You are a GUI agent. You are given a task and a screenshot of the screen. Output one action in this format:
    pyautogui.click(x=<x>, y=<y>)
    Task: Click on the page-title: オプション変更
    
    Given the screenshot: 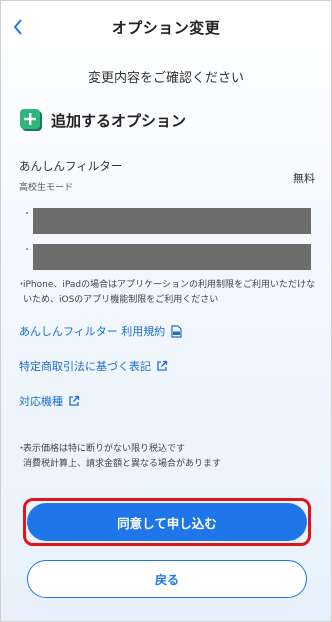 What is the action you would take?
    pyautogui.click(x=166, y=27)
    